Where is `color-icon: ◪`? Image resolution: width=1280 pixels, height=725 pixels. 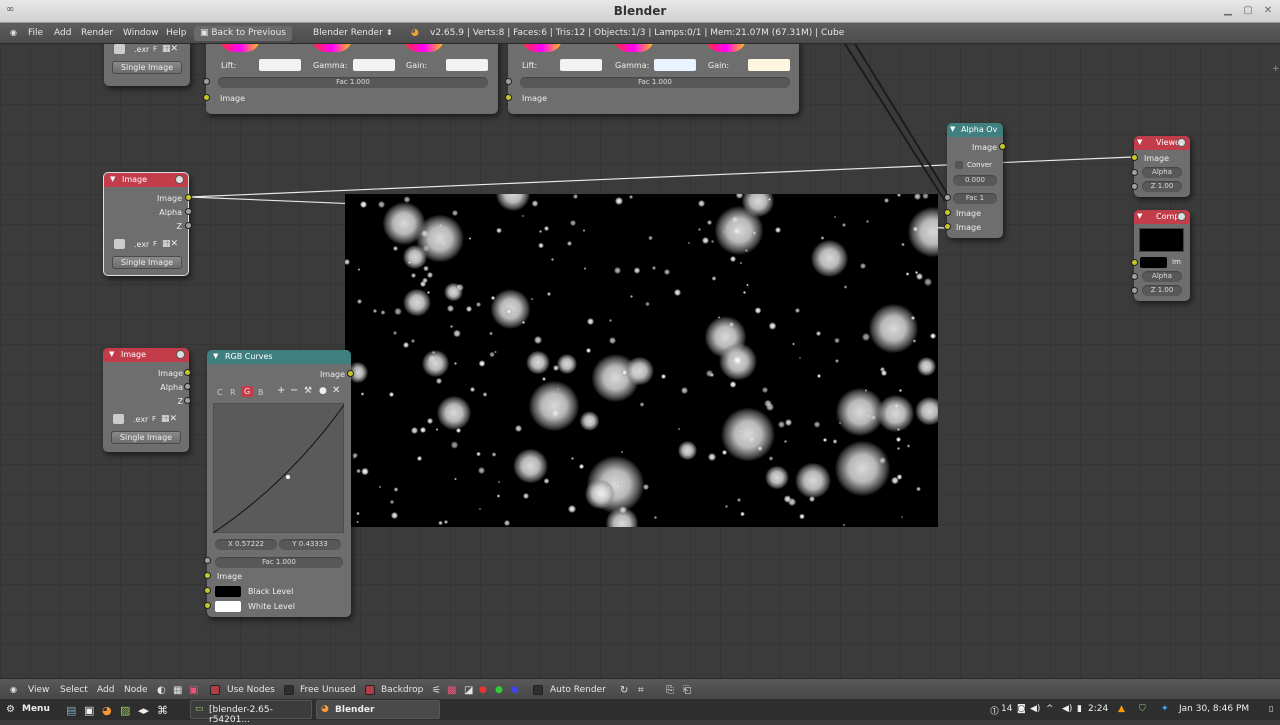 color-icon: ◪ is located at coordinates (468, 690).